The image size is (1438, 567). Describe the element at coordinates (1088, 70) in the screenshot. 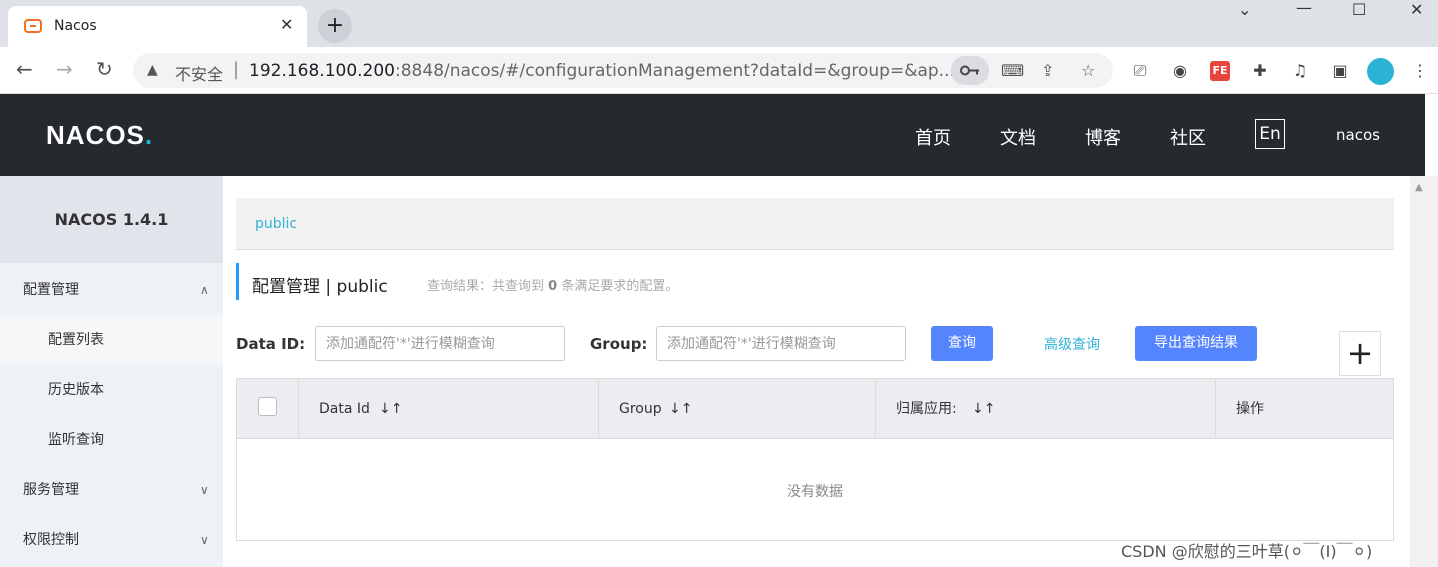

I see `bookmark-star-icon: ☆` at that location.